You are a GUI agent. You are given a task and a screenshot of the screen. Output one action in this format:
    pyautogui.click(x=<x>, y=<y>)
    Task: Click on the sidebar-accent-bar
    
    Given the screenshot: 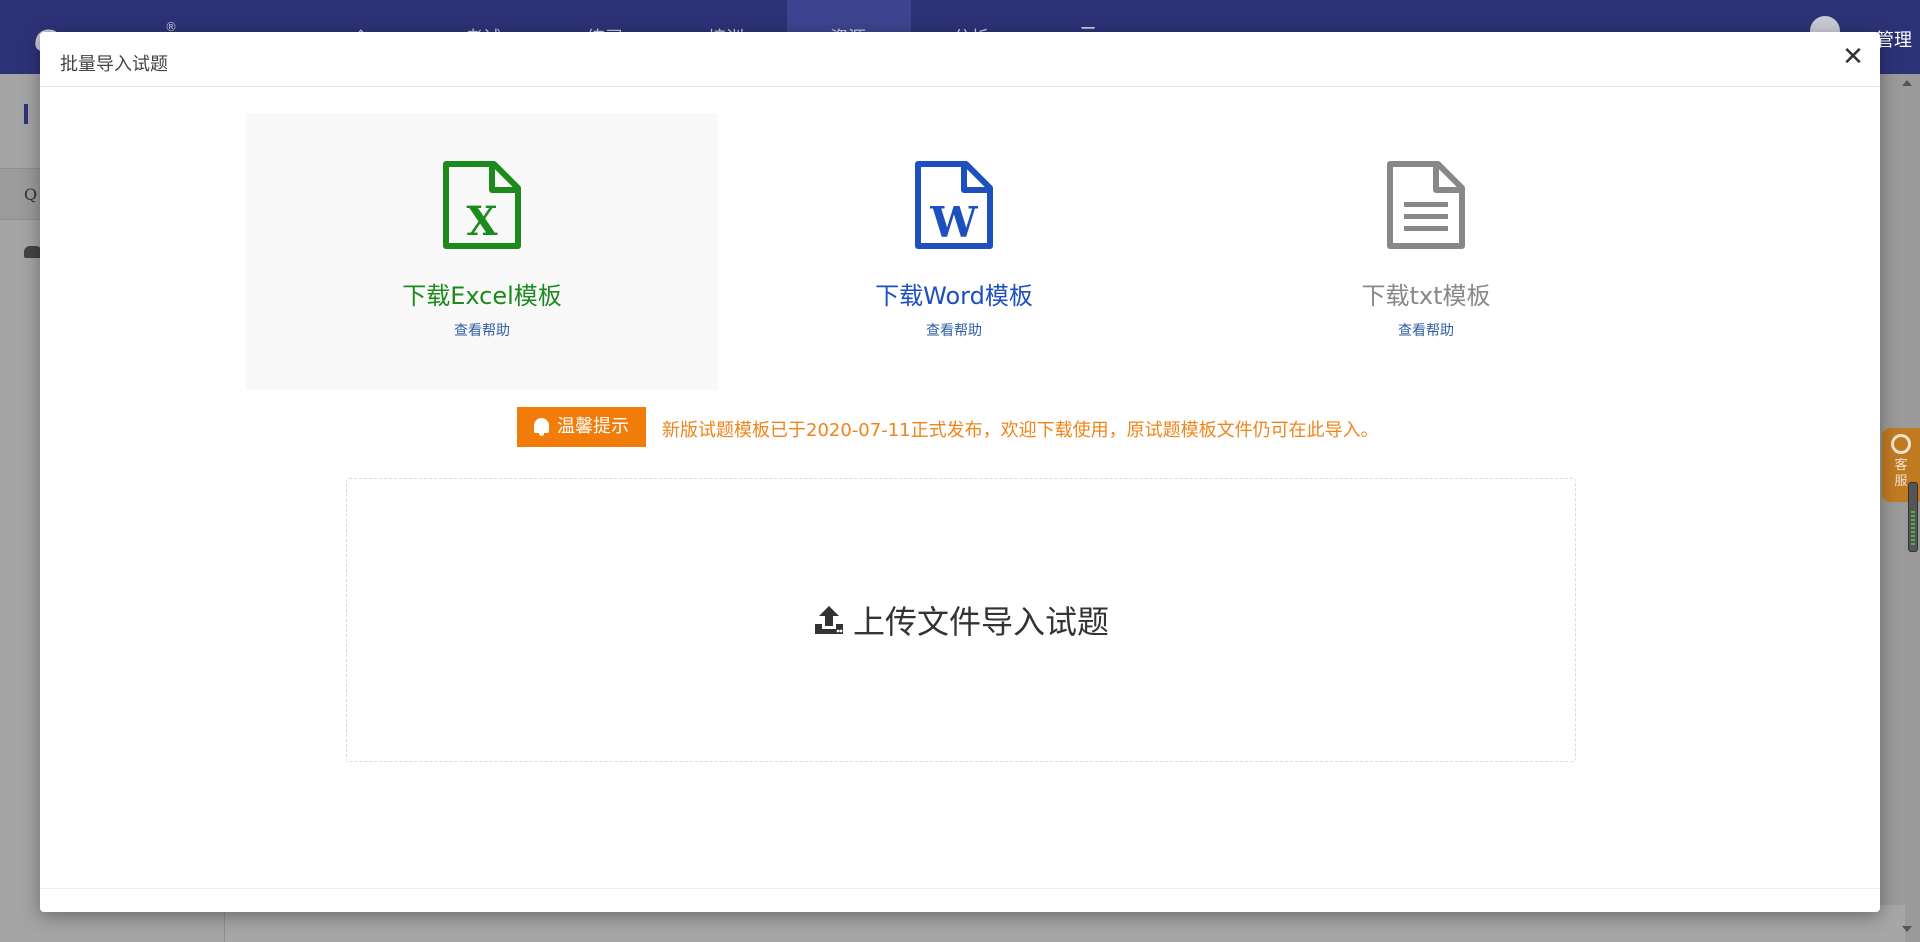 What is the action you would take?
    pyautogui.click(x=26, y=114)
    